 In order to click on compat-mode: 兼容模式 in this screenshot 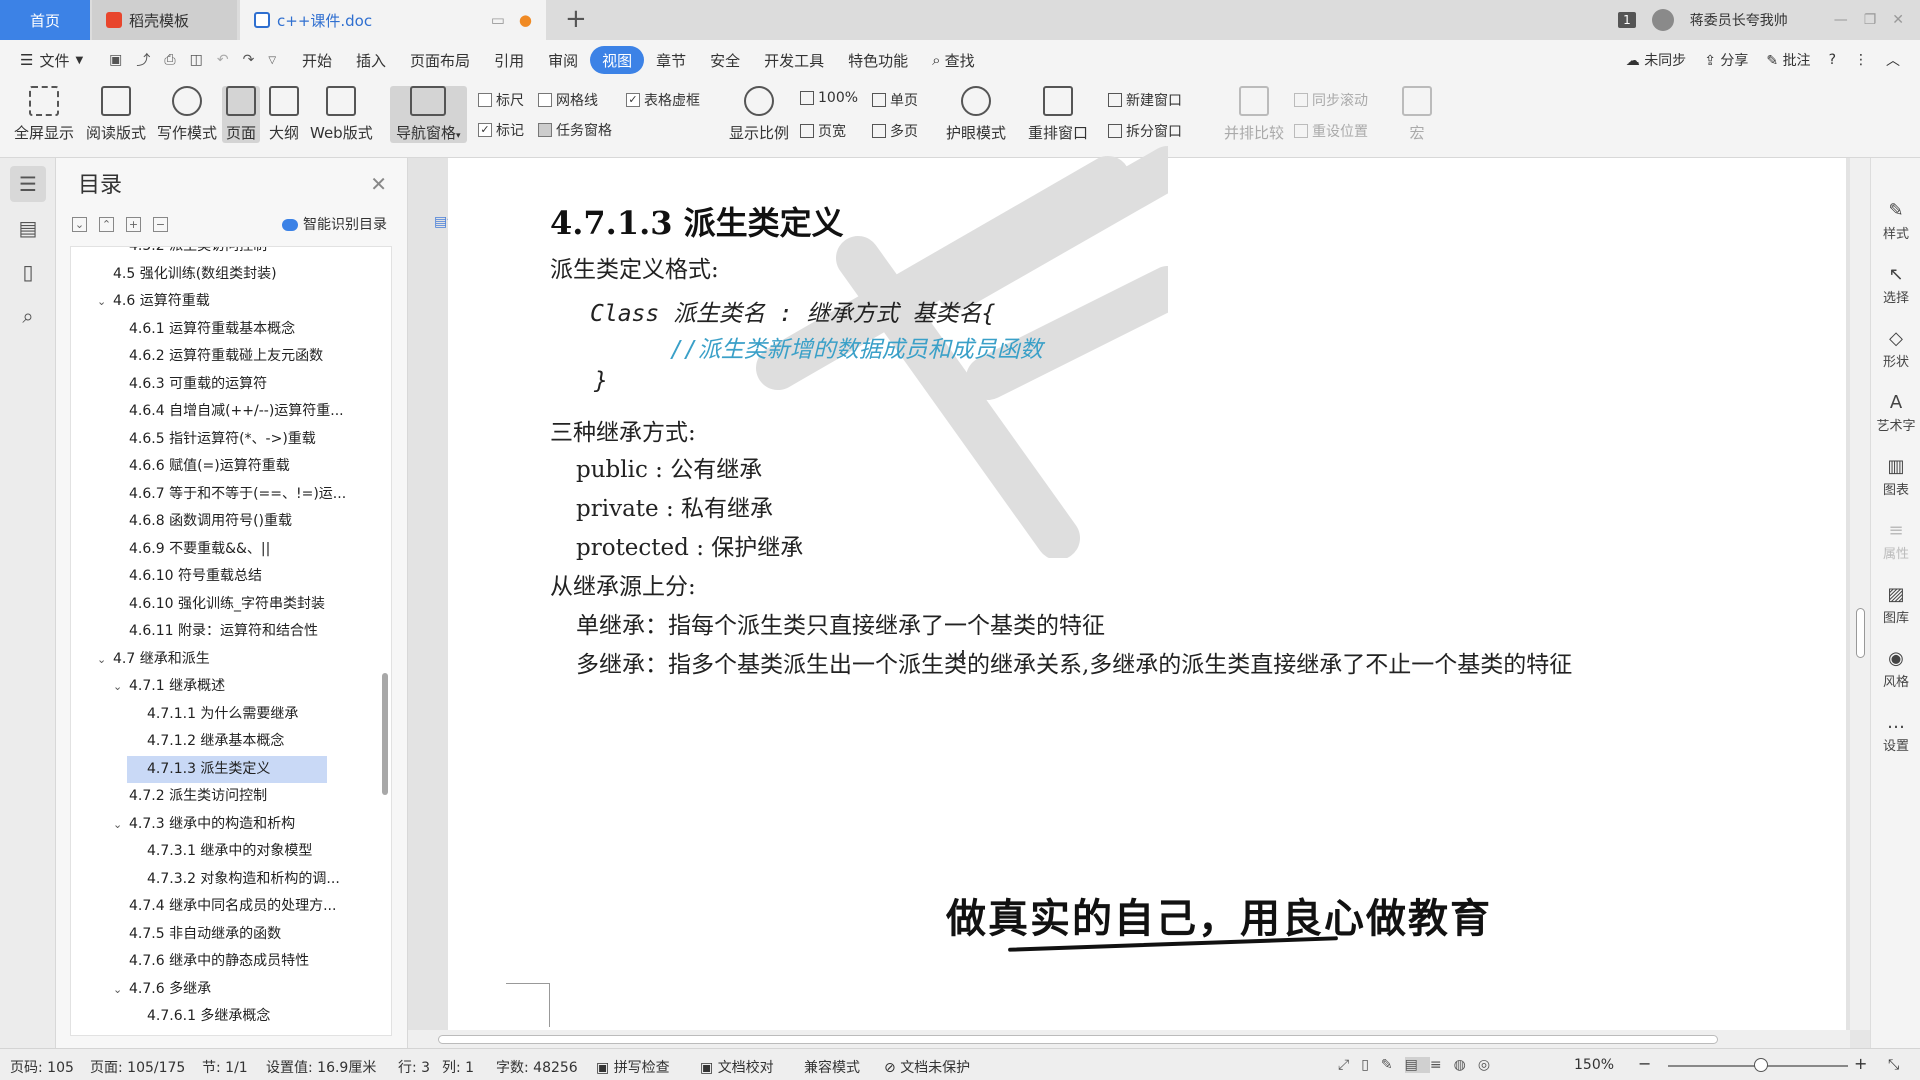, I will do `click(832, 1067)`.